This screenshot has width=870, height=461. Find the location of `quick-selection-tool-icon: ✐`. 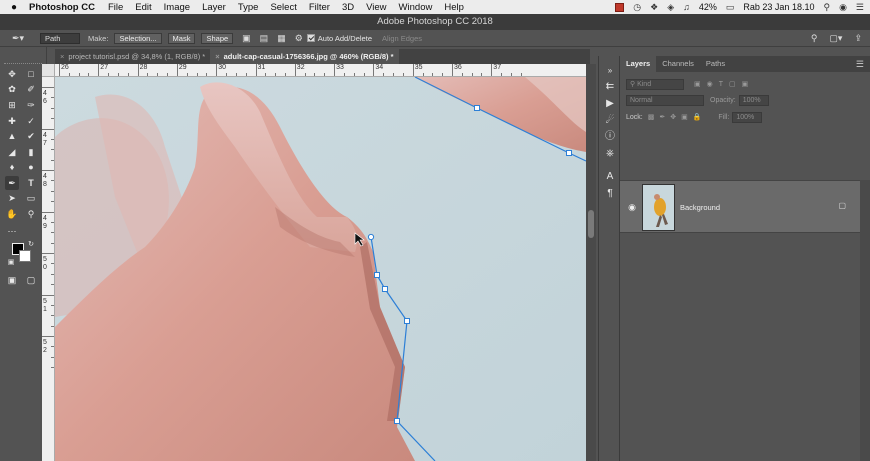

quick-selection-tool-icon: ✐ is located at coordinates (31, 89).